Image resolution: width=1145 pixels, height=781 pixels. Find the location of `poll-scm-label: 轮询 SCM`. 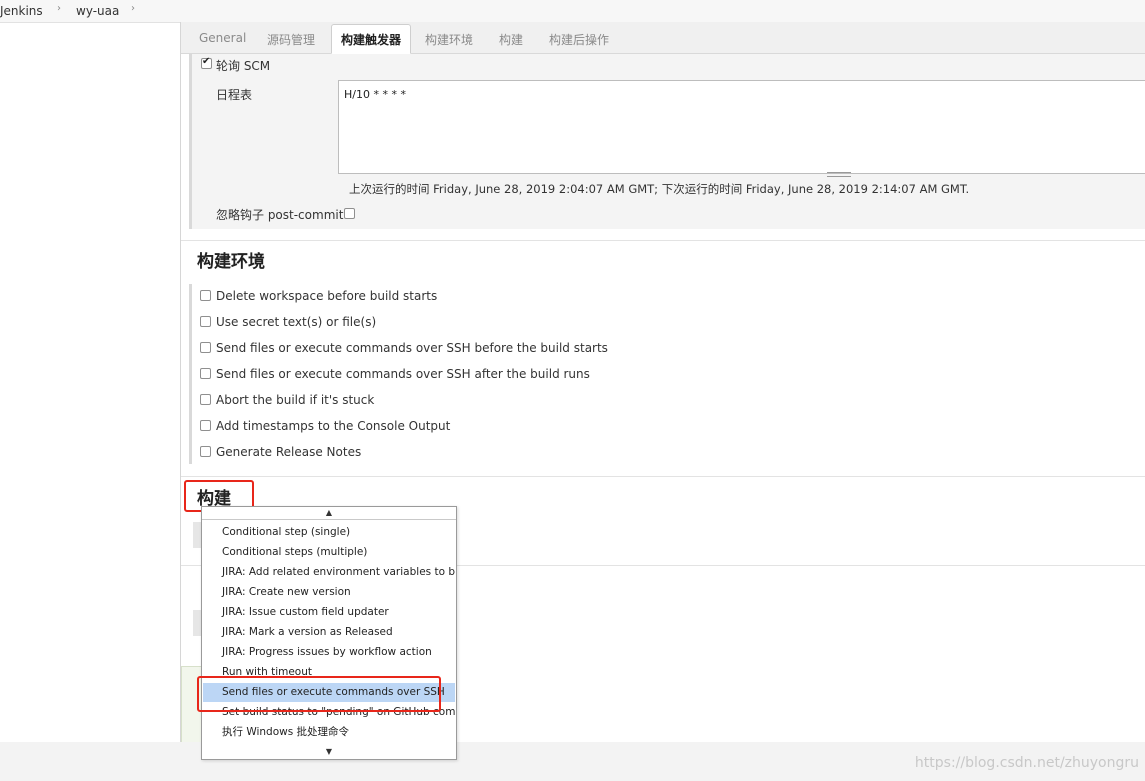

poll-scm-label: 轮询 SCM is located at coordinates (243, 66).